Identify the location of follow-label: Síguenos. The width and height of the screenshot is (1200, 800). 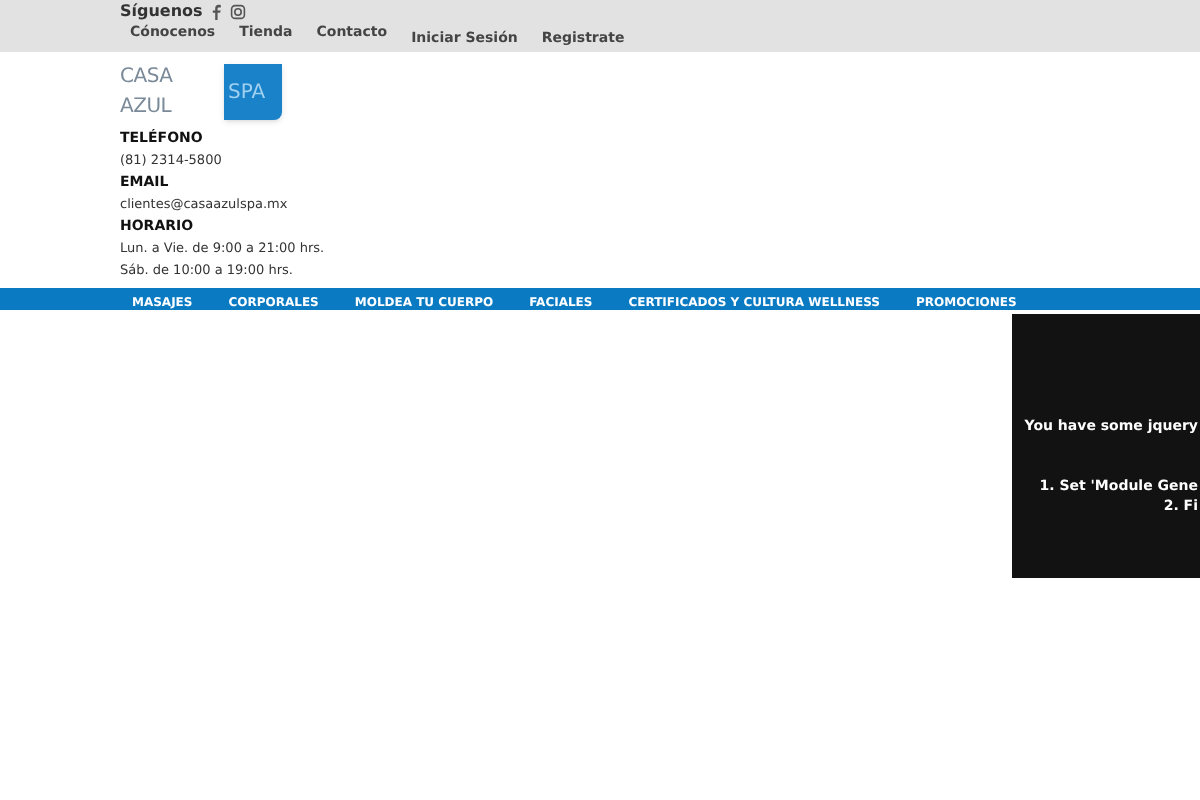
(161, 12).